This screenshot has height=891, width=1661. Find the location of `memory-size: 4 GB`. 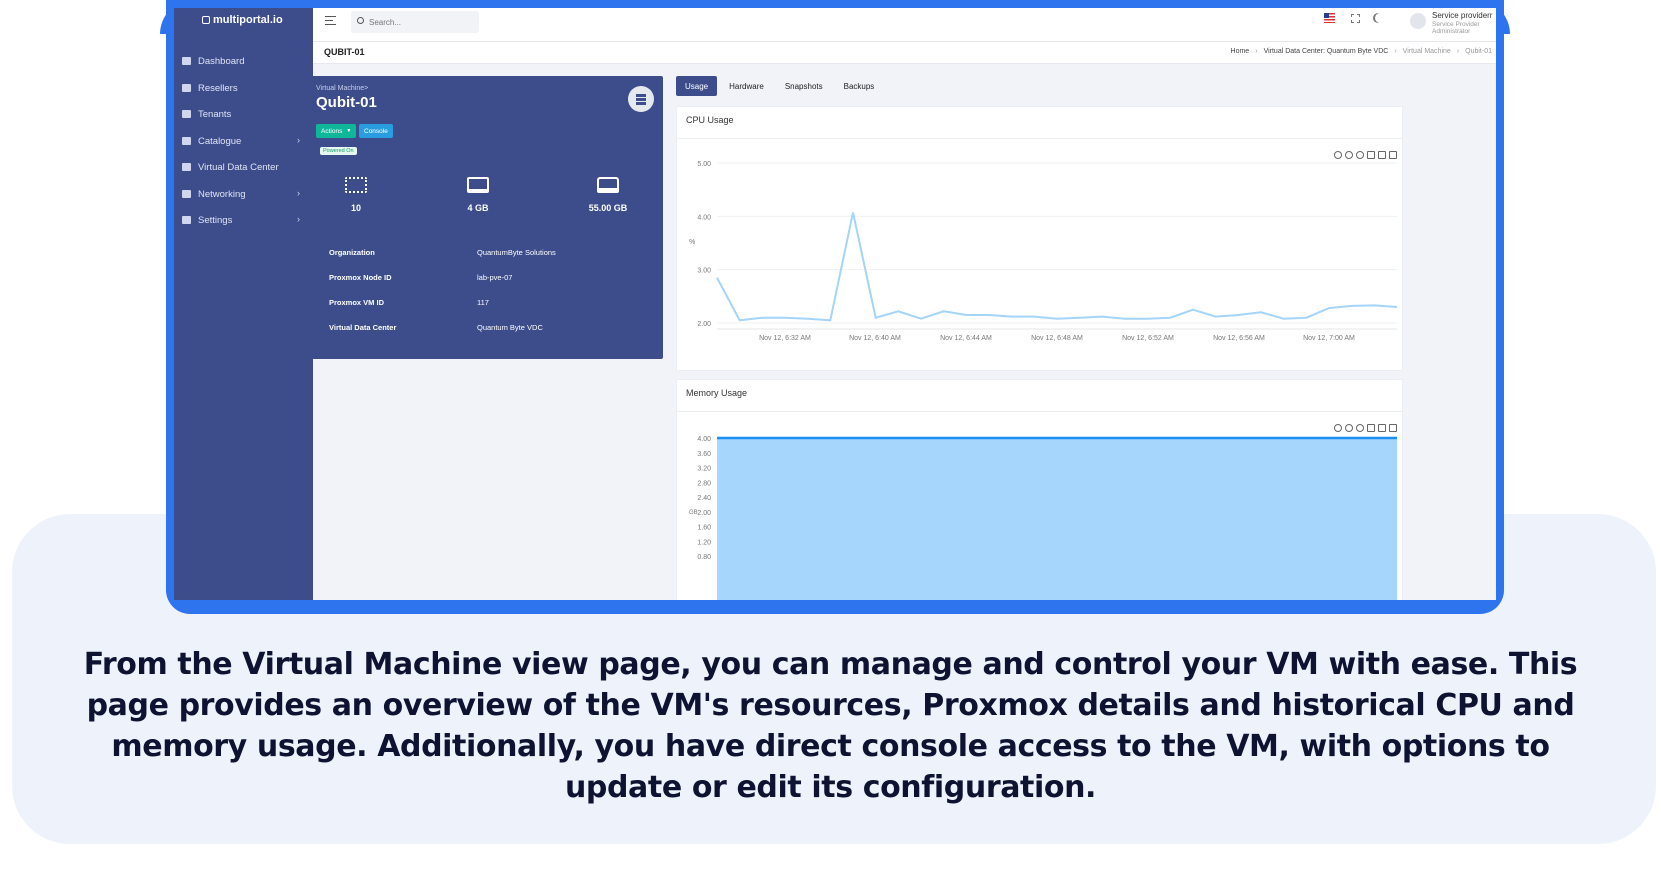

memory-size: 4 GB is located at coordinates (478, 208).